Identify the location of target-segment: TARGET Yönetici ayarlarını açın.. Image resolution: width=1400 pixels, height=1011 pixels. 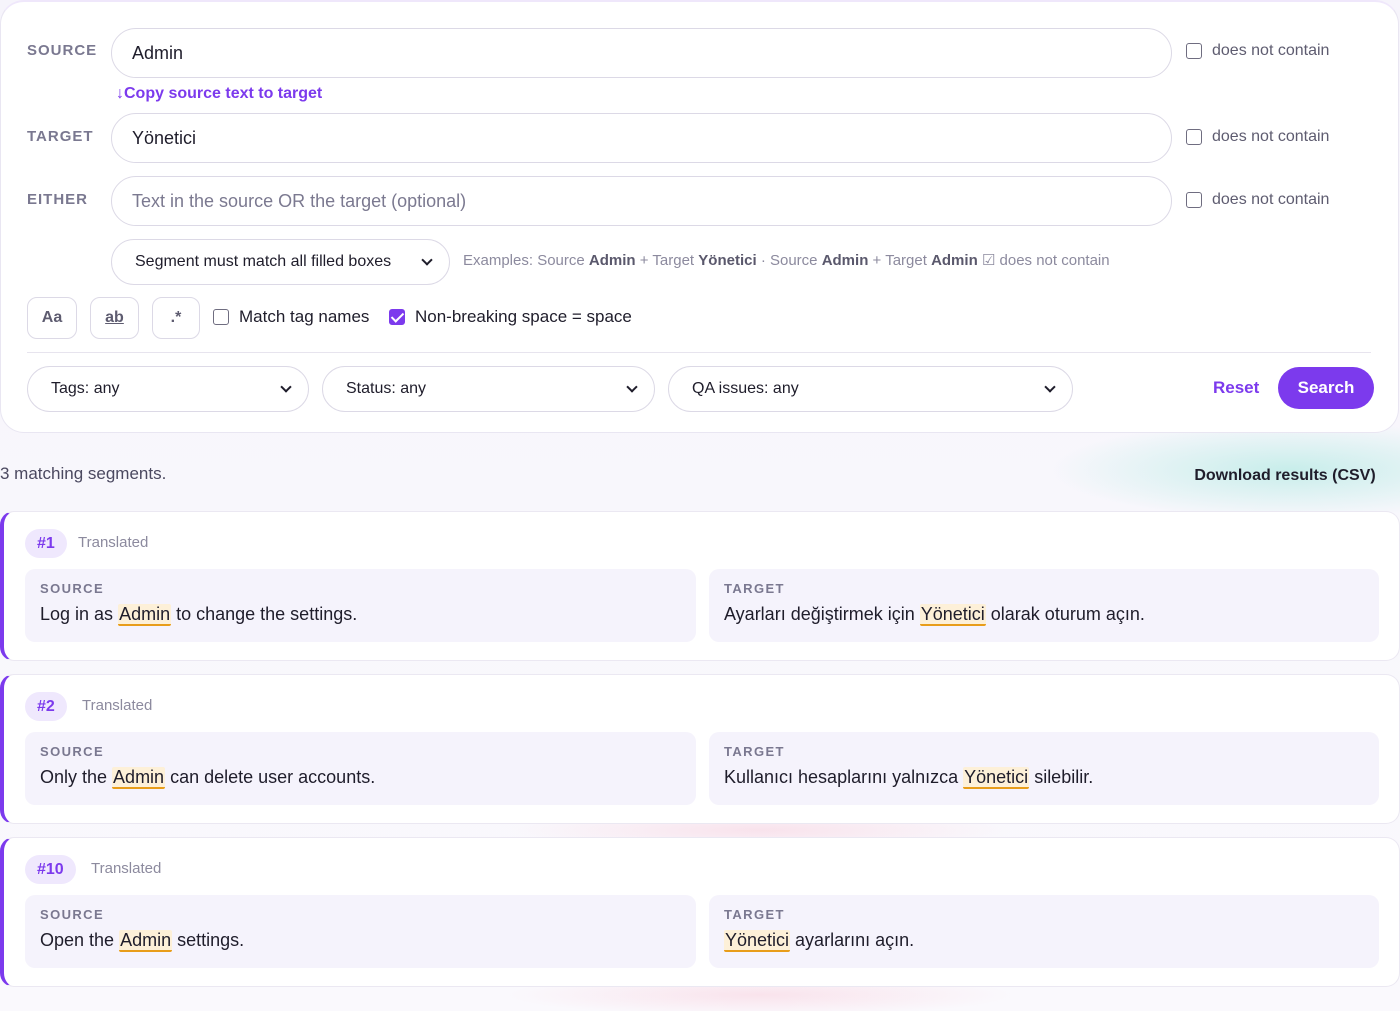
(1044, 931).